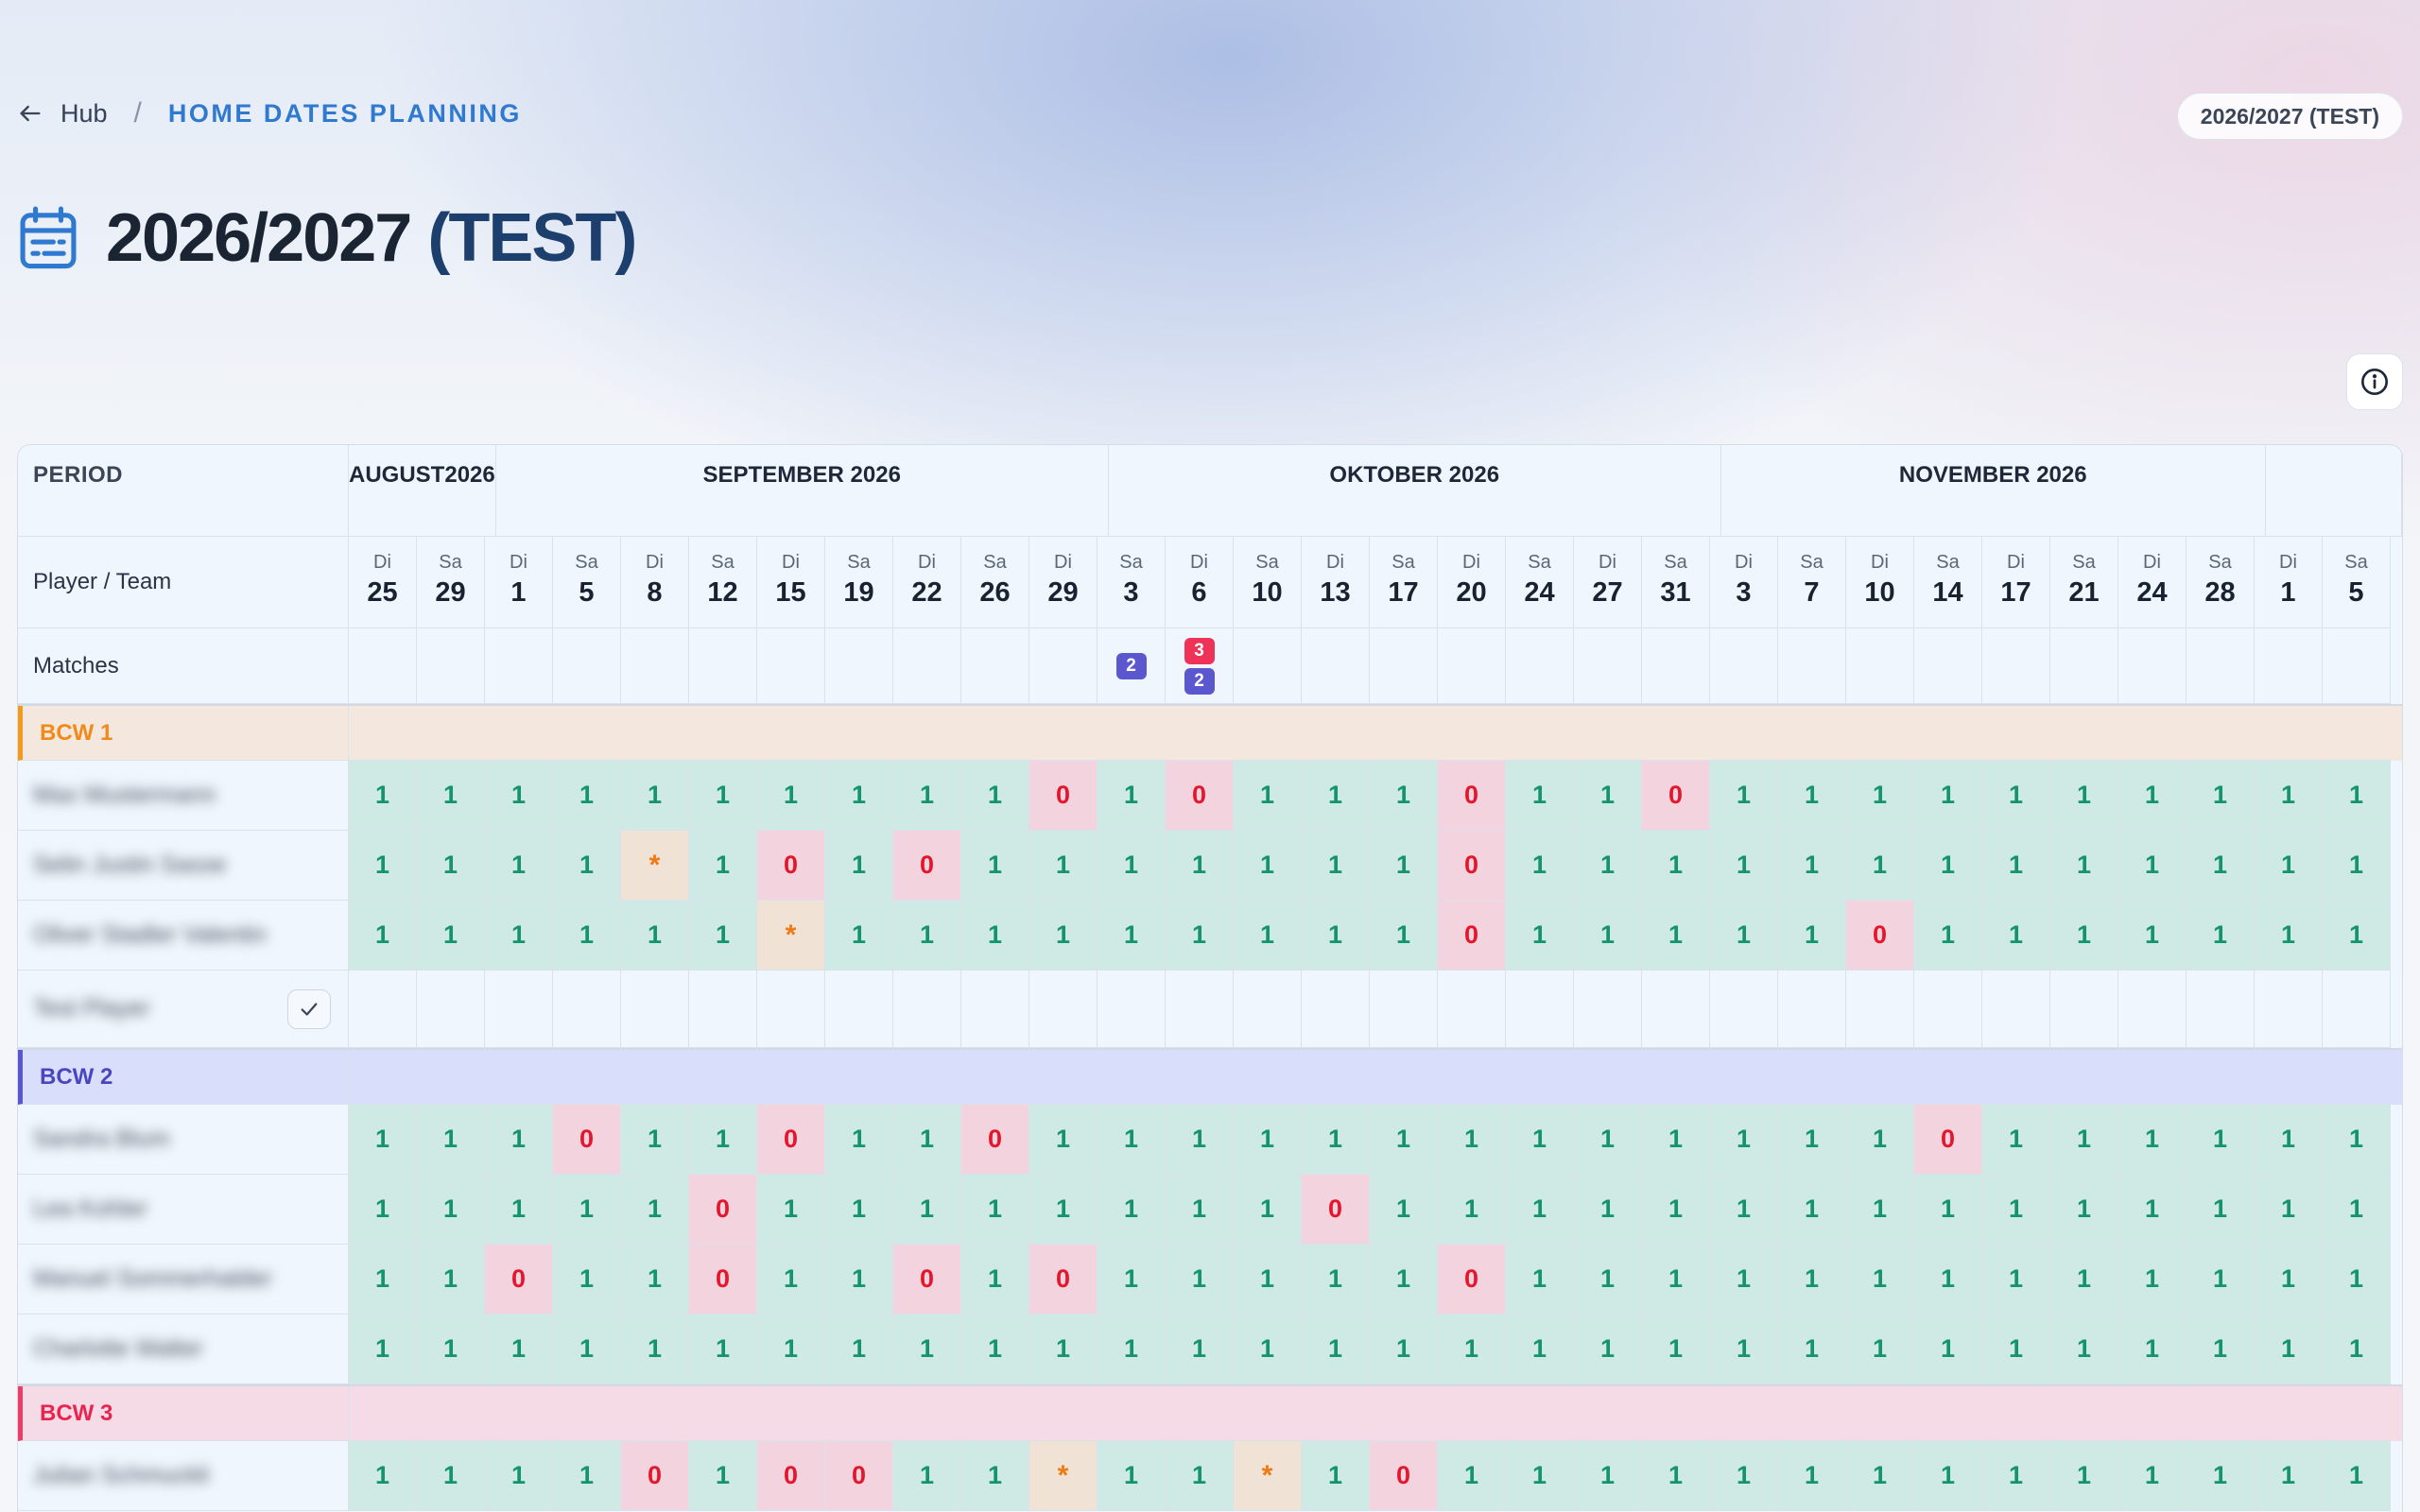 This screenshot has width=2420, height=1512. What do you see at coordinates (1199, 650) in the screenshot?
I see `match-count-badge: 3` at bounding box center [1199, 650].